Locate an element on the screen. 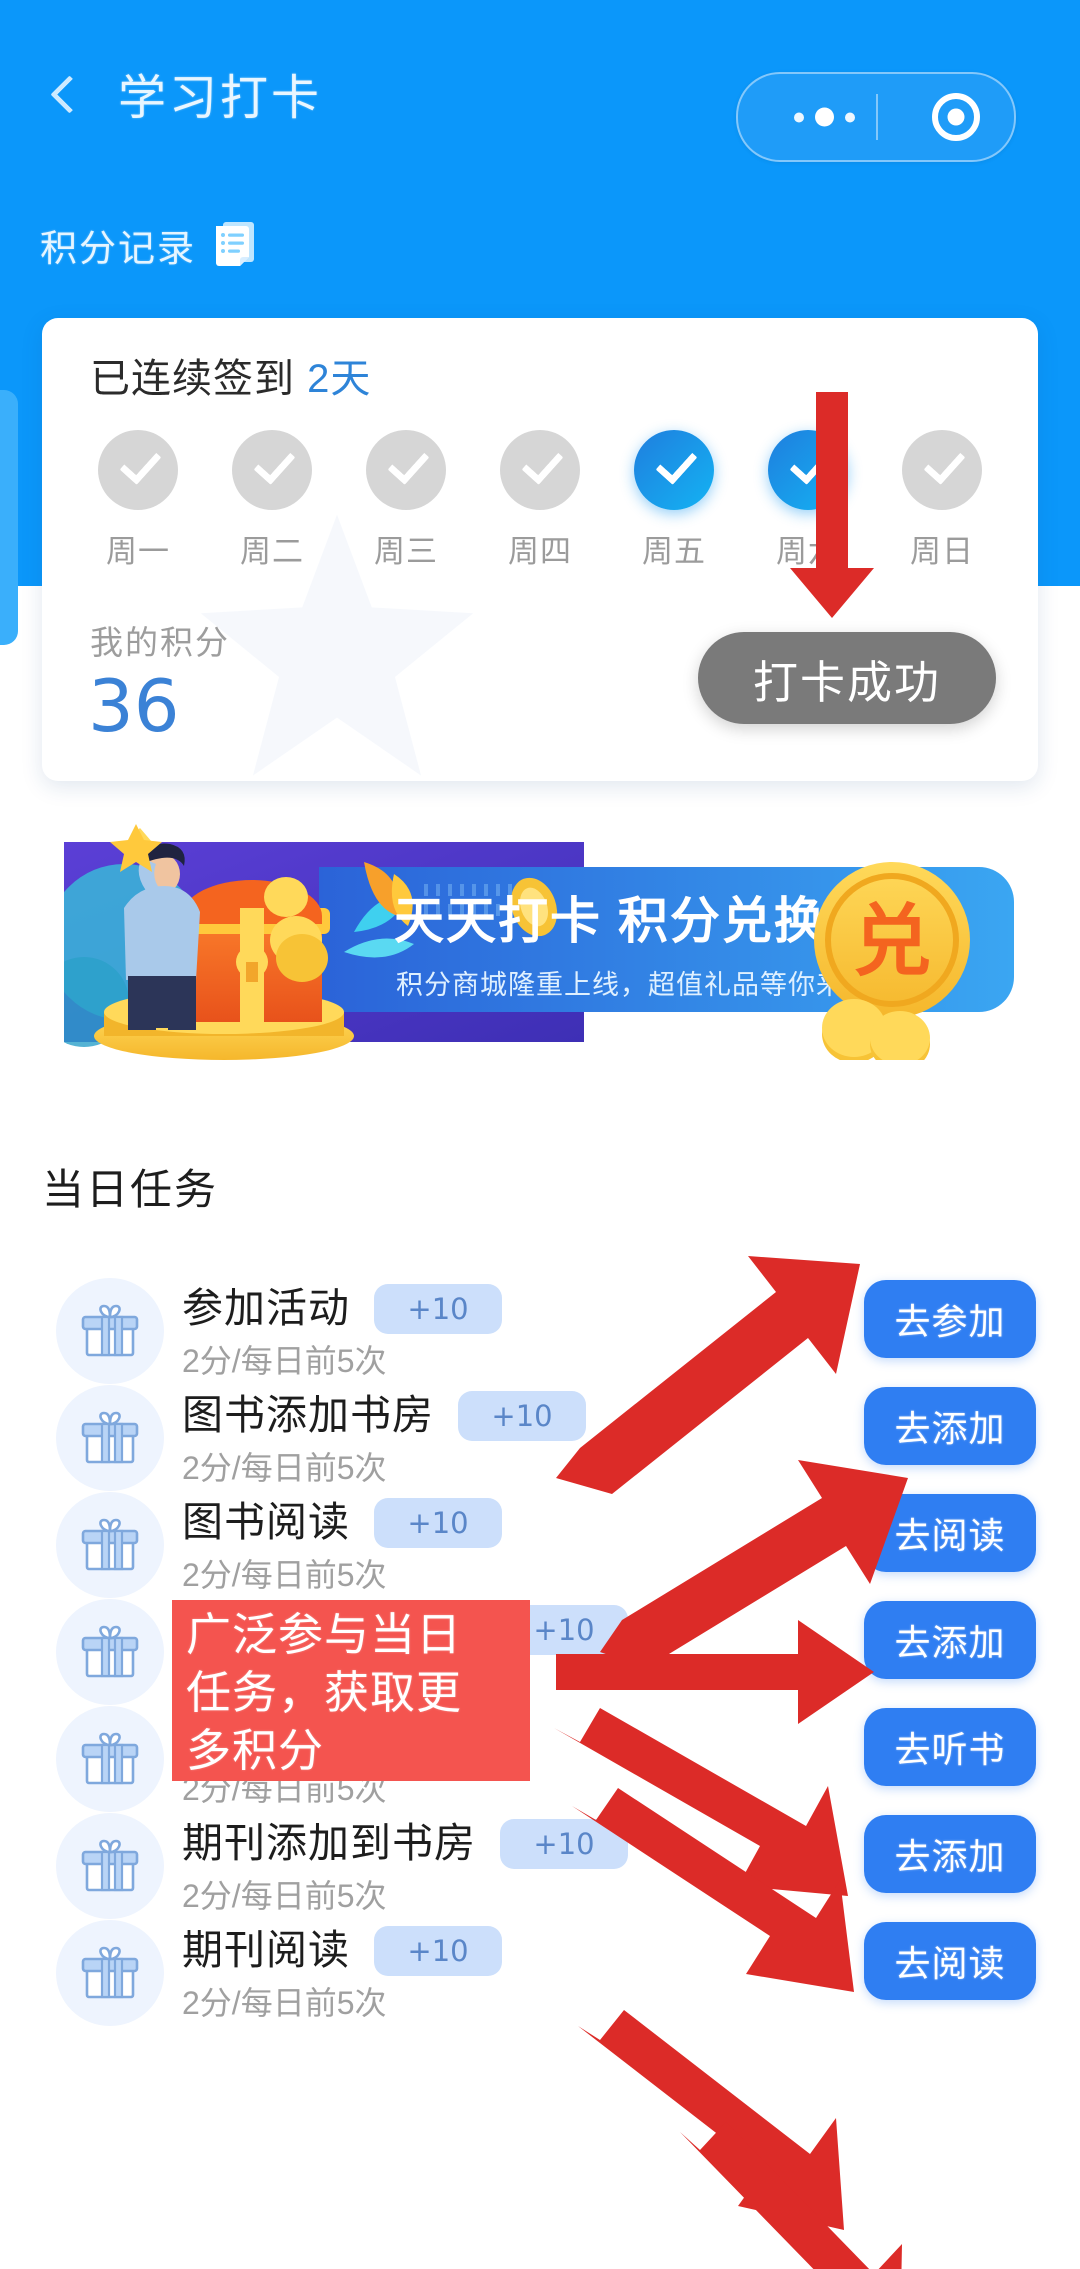  weekday-5: 周五 is located at coordinates (674, 500).